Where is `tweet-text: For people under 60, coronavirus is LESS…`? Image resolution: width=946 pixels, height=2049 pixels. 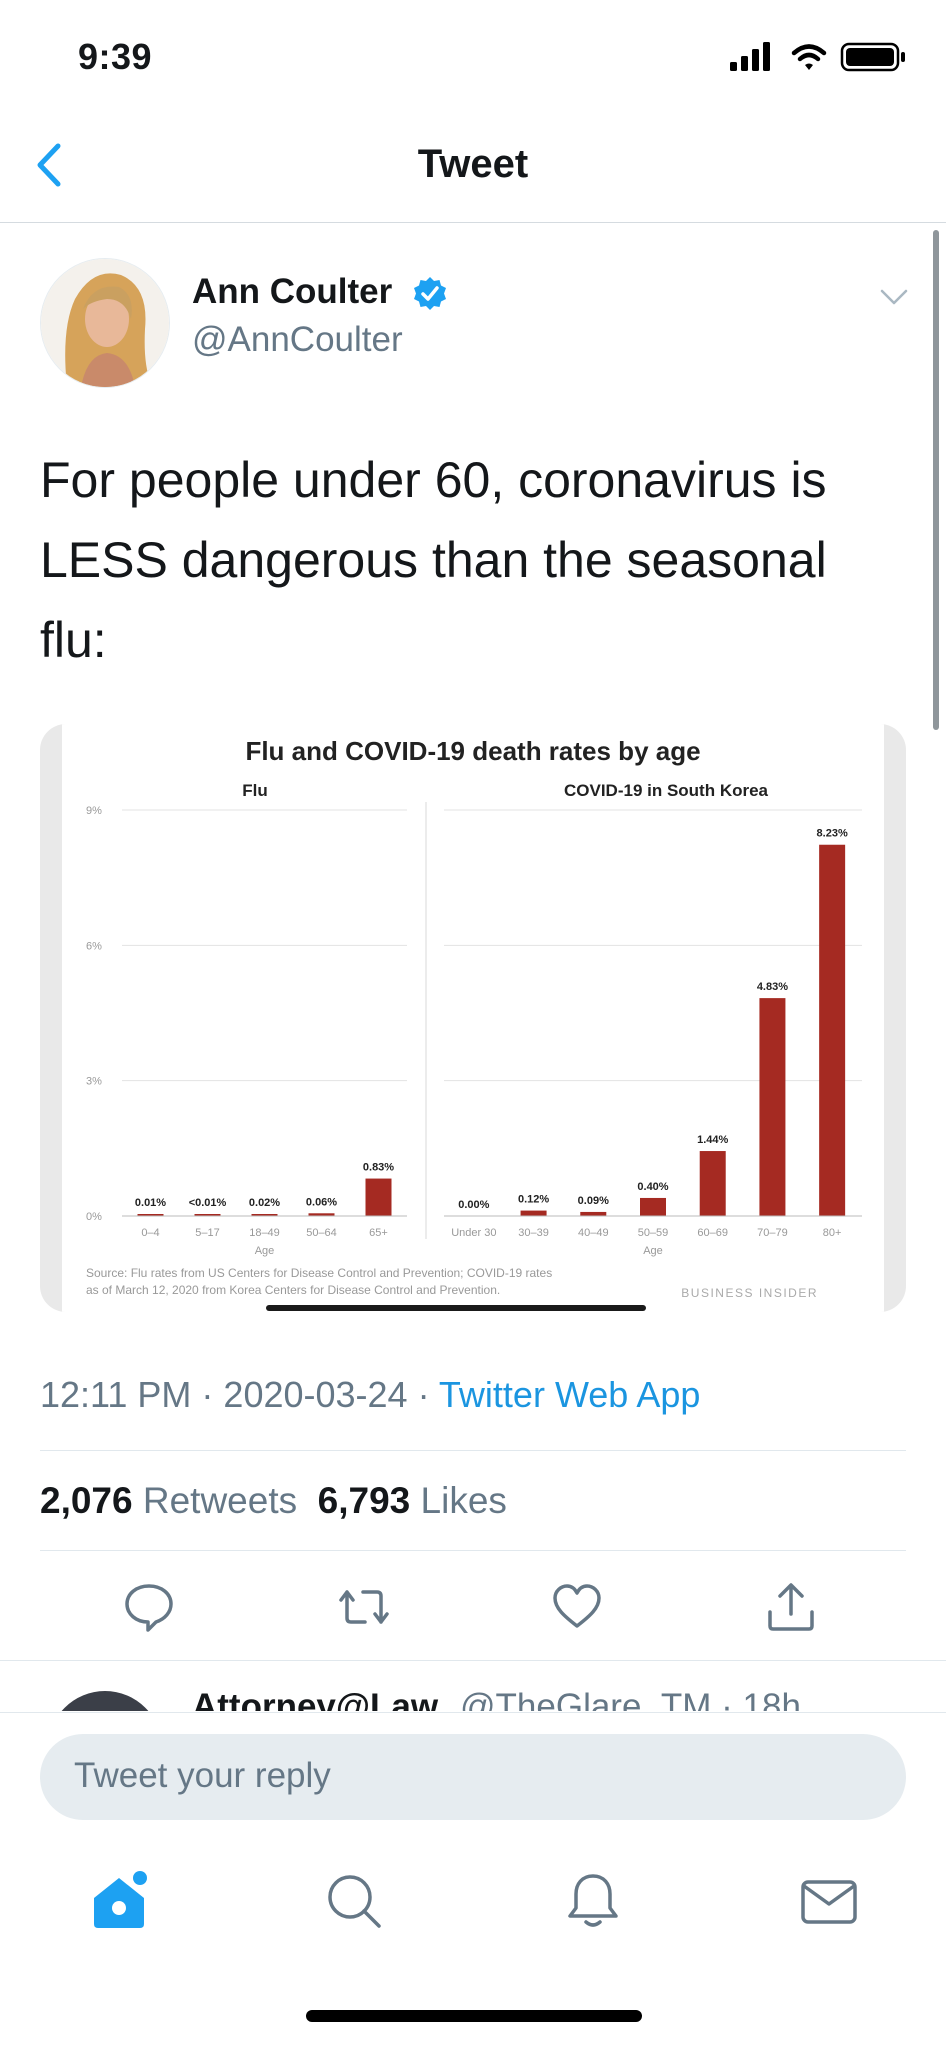 tweet-text: For people under 60, coronavirus is LESS… is located at coordinates (433, 560).